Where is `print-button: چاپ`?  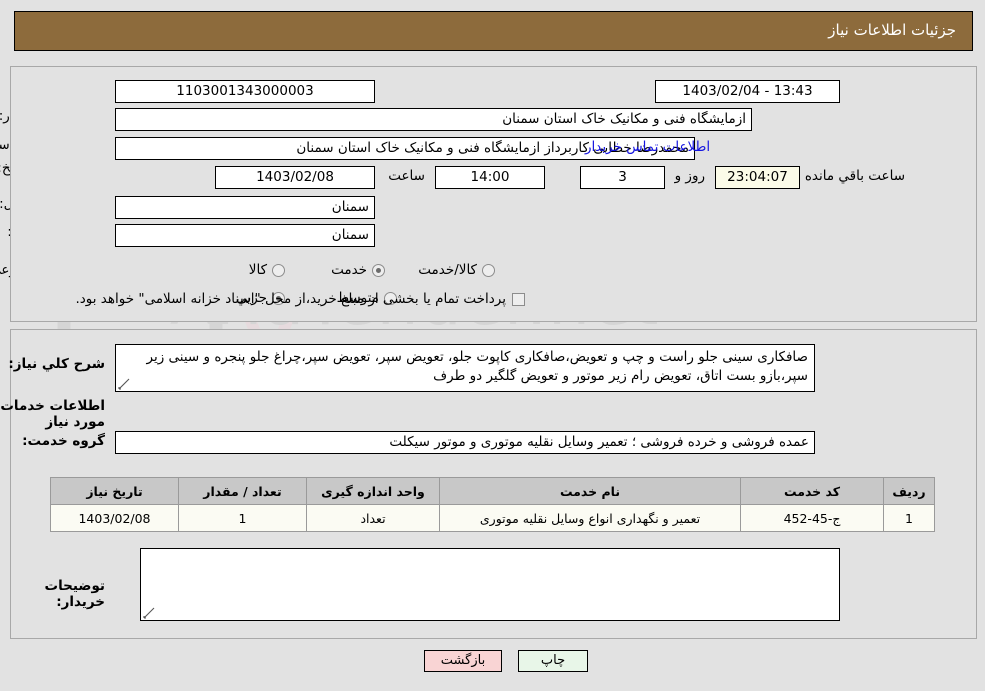
print-button: چاپ is located at coordinates (553, 661).